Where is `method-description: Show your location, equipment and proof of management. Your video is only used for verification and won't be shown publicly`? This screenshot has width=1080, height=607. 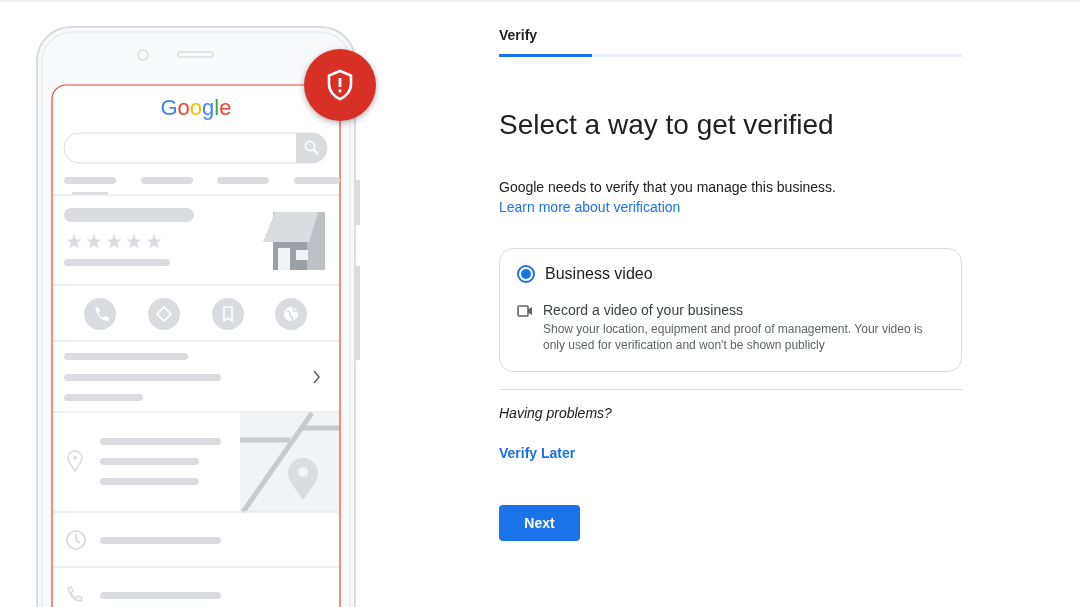
method-description: Show your location, equipment and proof of management. Your video is only used for verification and won't be shown publicly is located at coordinates (733, 337).